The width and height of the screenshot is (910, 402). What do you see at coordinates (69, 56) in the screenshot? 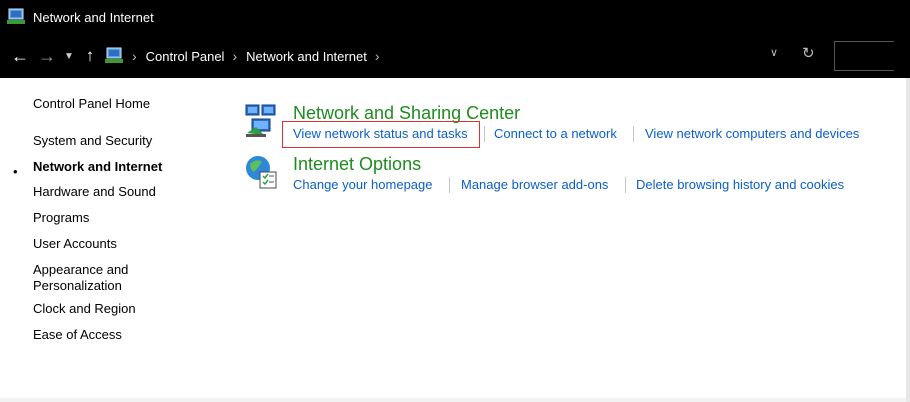
I see `recent-locations-chevron-icon: ▼` at bounding box center [69, 56].